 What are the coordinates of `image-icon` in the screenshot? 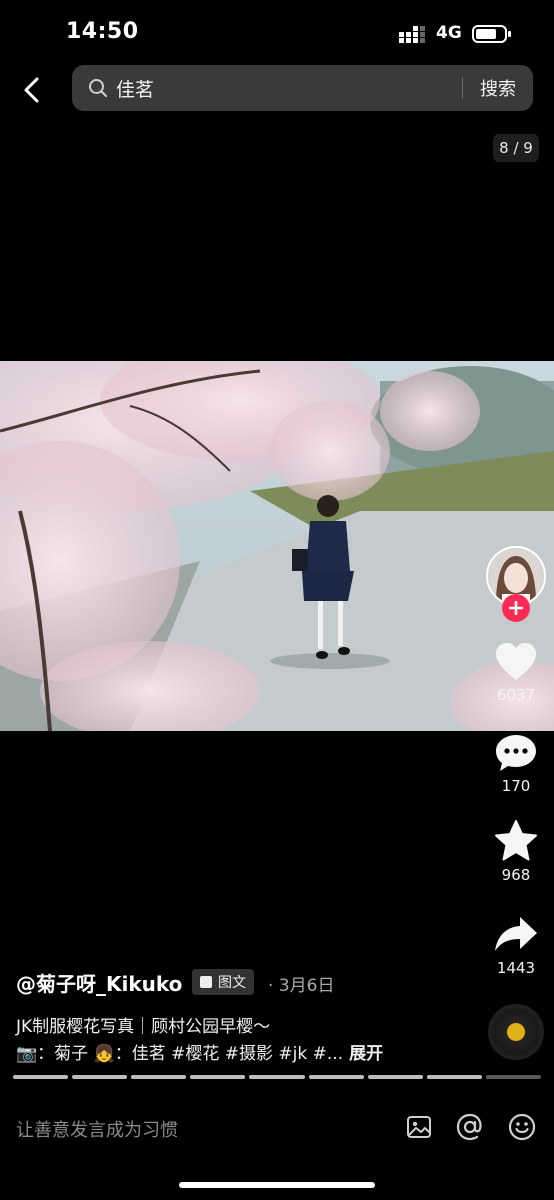 It's located at (419, 1127).